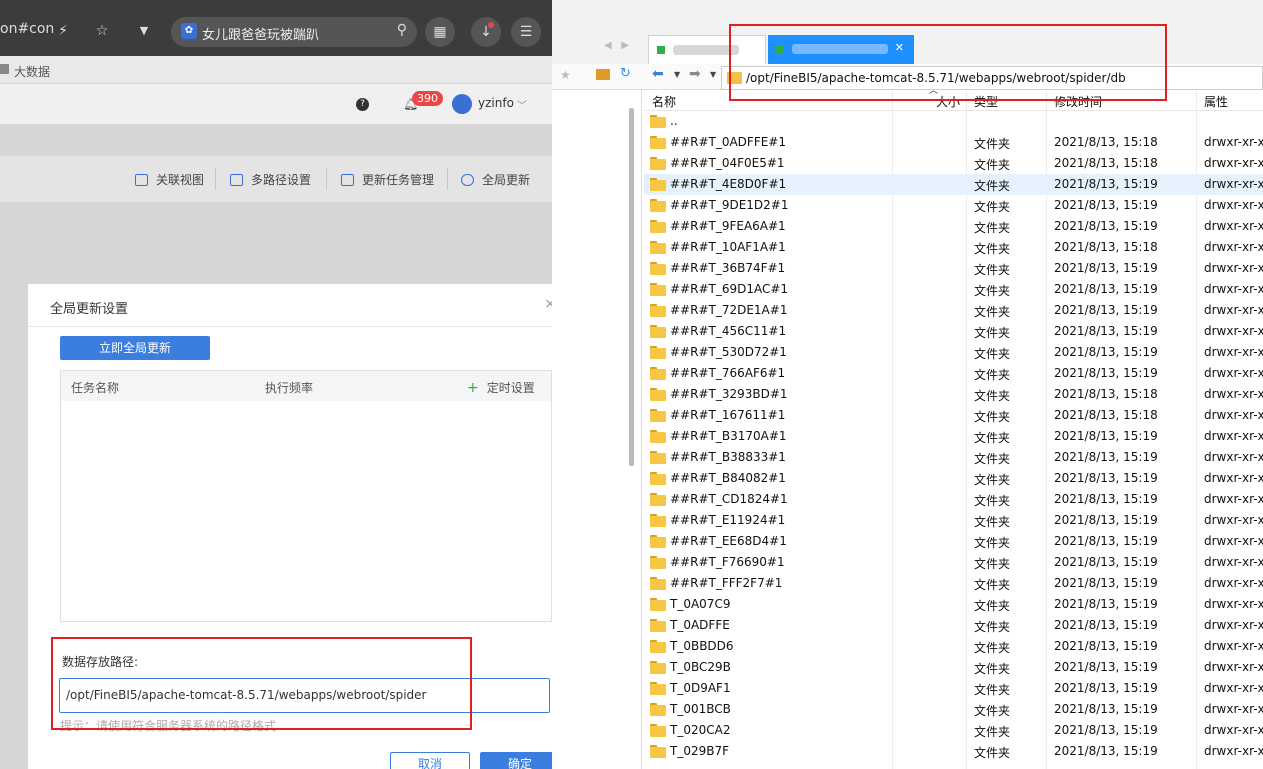  Describe the element at coordinates (953, 121) in the screenshot. I see `file-row: ..` at that location.